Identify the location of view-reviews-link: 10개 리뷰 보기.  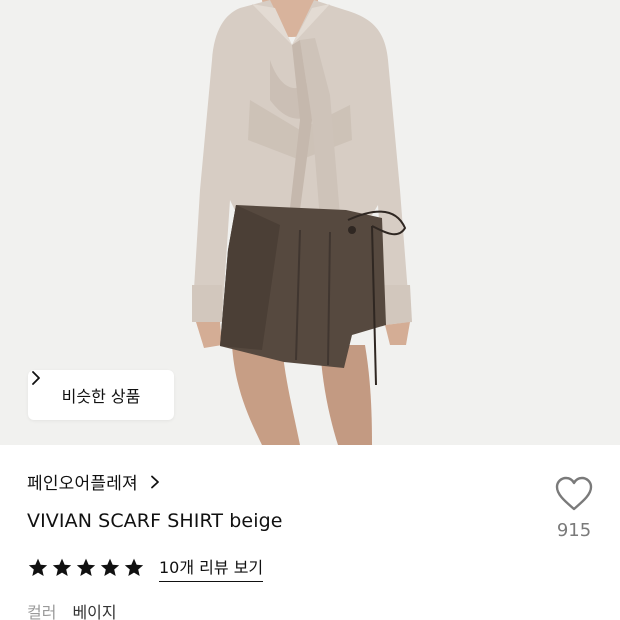
(211, 568).